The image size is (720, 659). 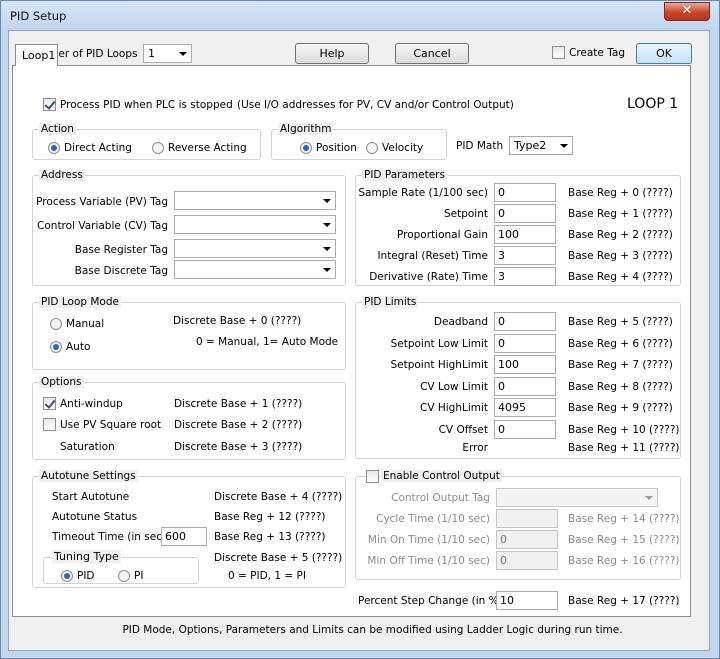 What do you see at coordinates (620, 193) in the screenshot?
I see `param-reg: Base Reg + 0 (????)` at bounding box center [620, 193].